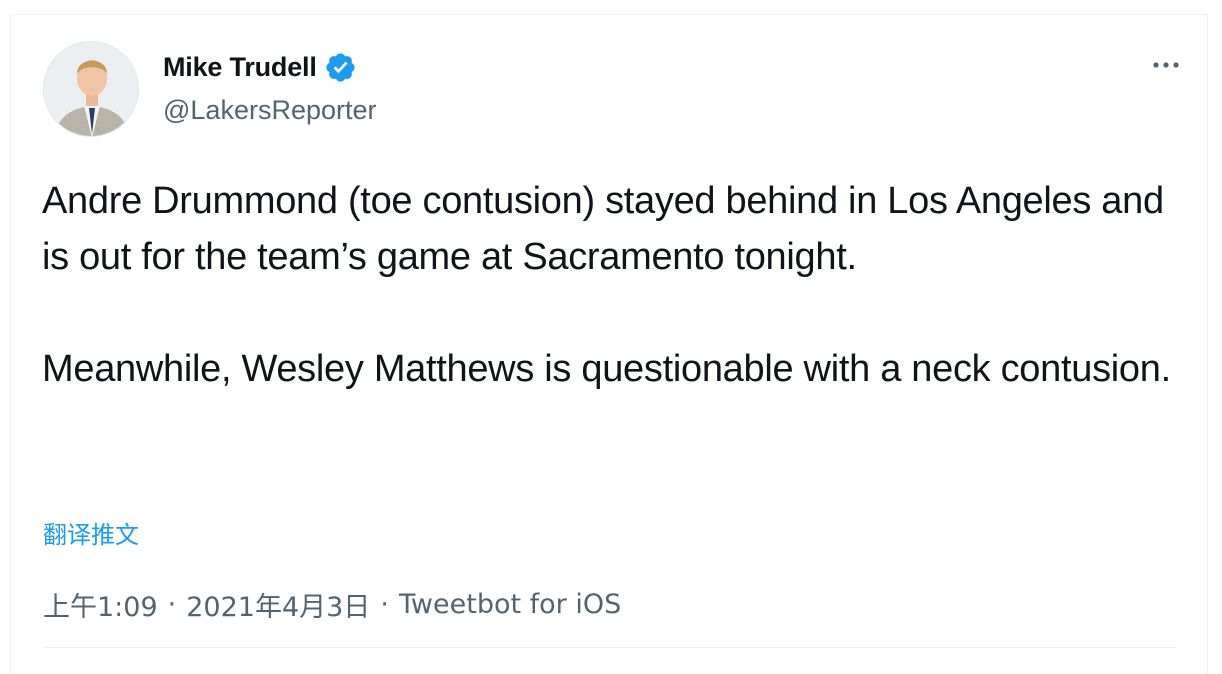  Describe the element at coordinates (278, 604) in the screenshot. I see `tweet-date: 2021年4月3日` at that location.